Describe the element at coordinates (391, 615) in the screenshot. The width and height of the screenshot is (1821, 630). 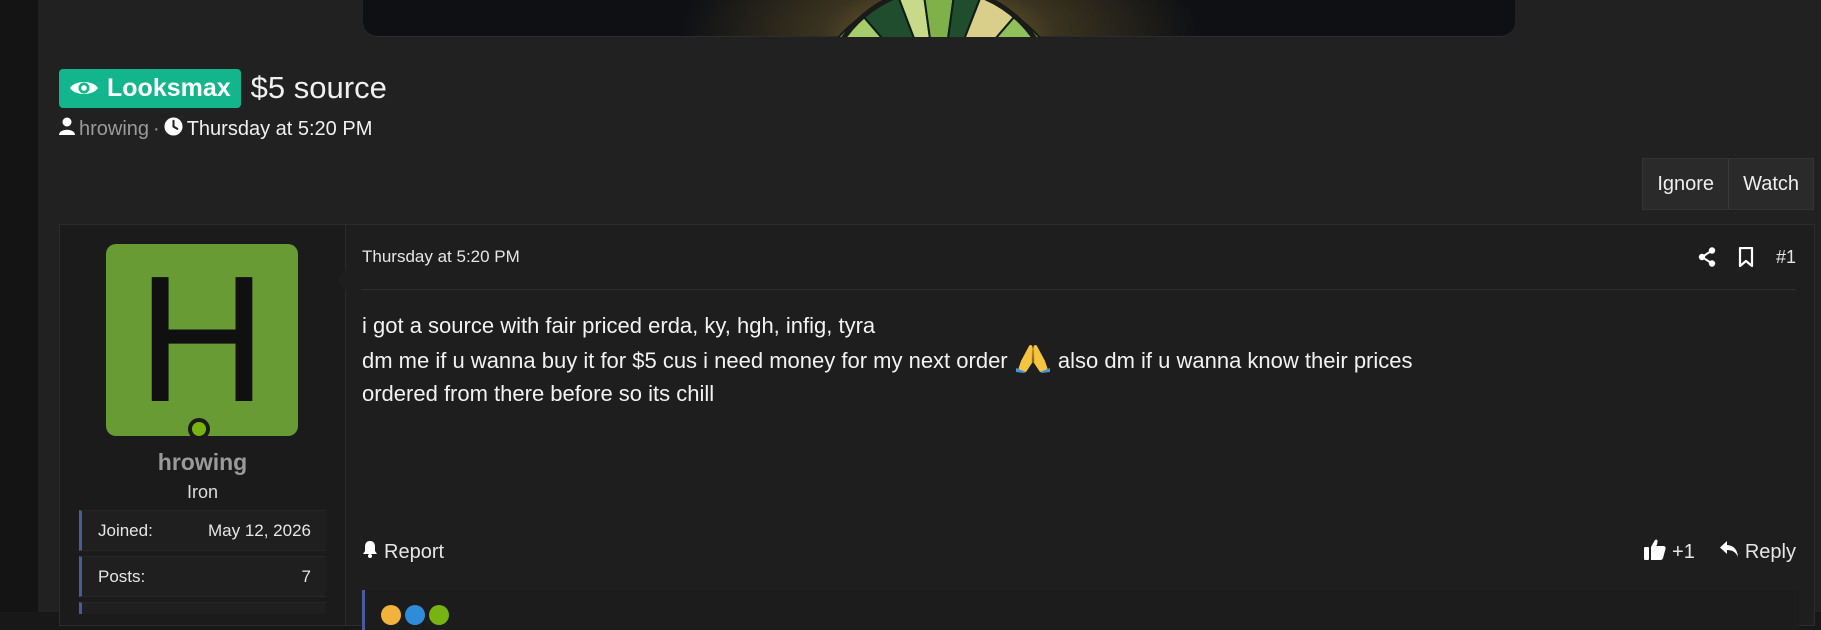
I see `reaction-laugh-icon` at that location.